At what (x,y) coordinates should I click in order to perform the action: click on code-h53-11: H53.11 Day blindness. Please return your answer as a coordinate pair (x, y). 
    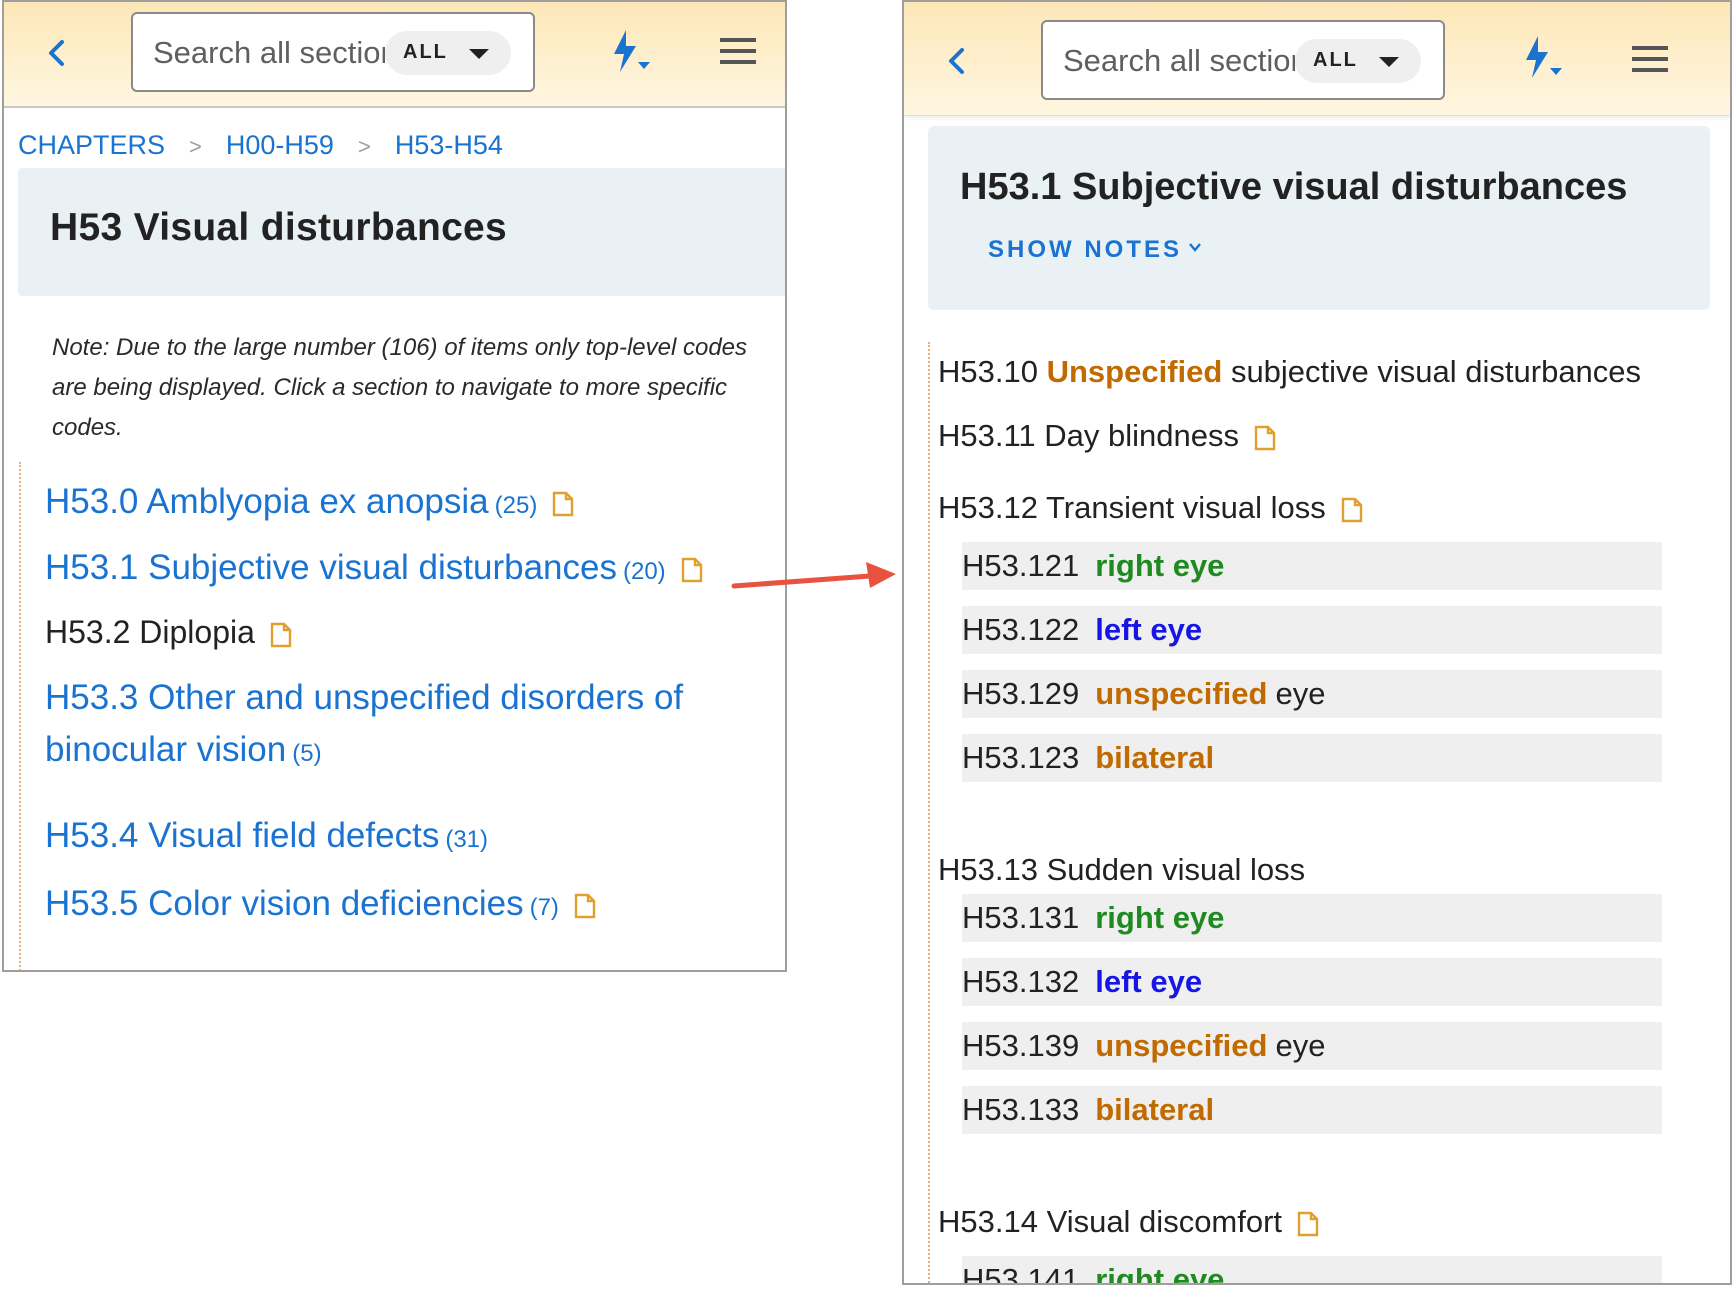
    Looking at the image, I should click on (1107, 436).